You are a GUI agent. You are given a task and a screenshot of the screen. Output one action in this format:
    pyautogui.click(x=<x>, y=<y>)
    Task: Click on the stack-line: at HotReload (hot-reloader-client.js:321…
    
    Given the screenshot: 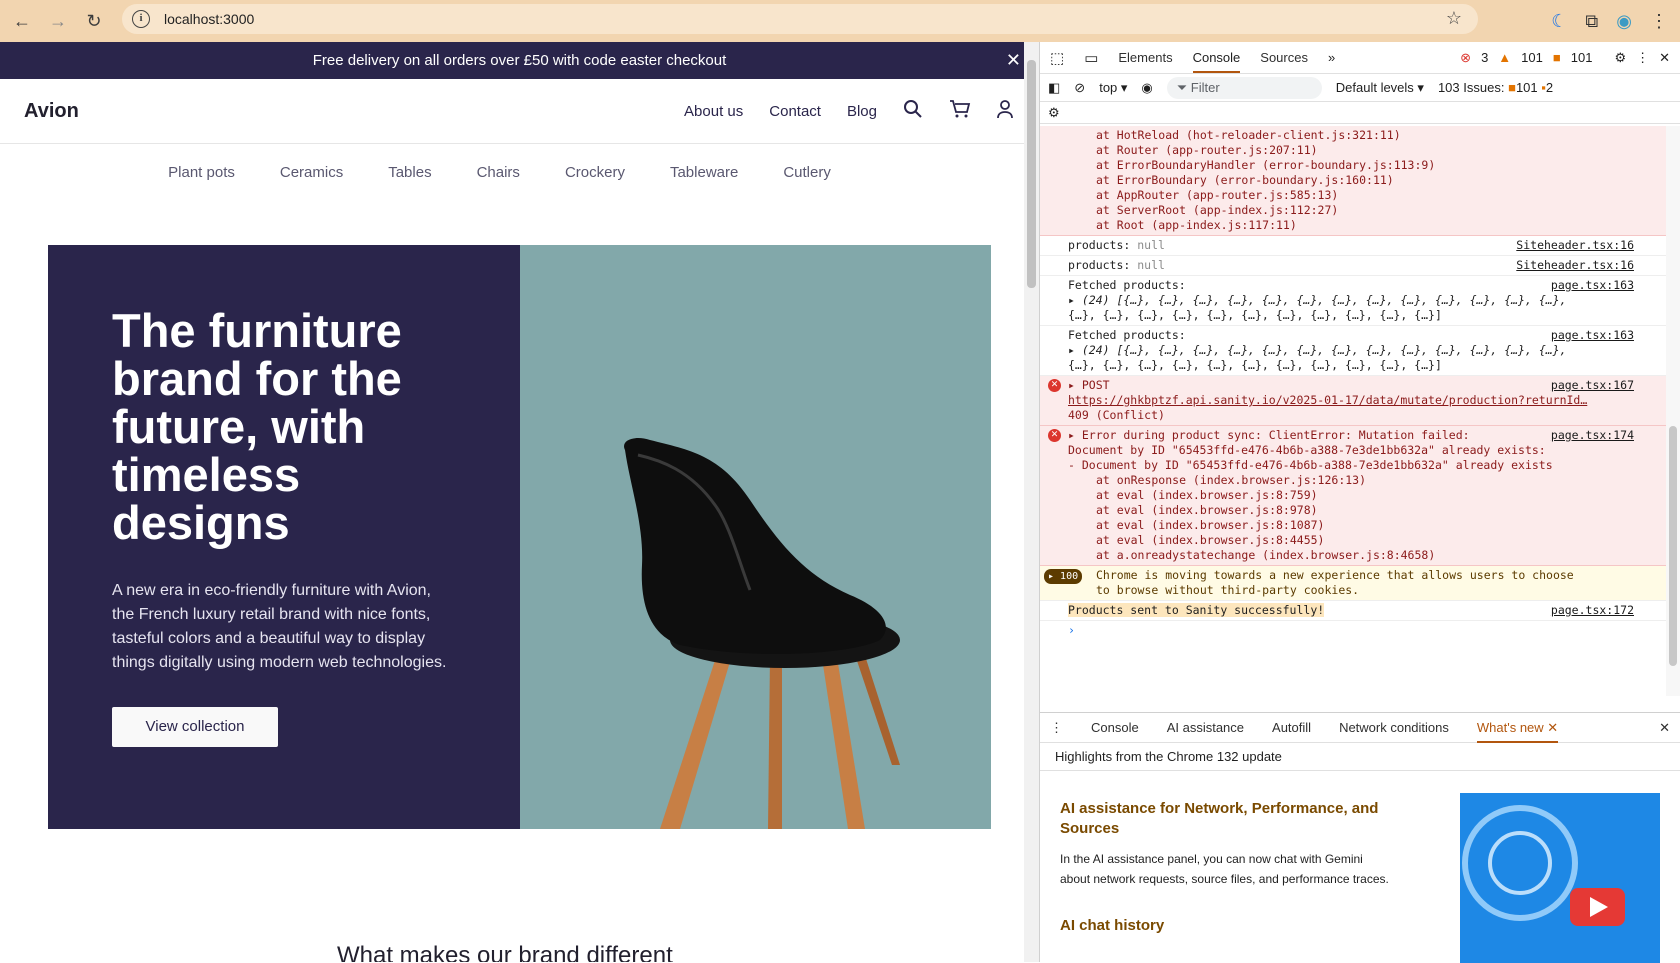 What is the action you would take?
    pyautogui.click(x=1350, y=135)
    